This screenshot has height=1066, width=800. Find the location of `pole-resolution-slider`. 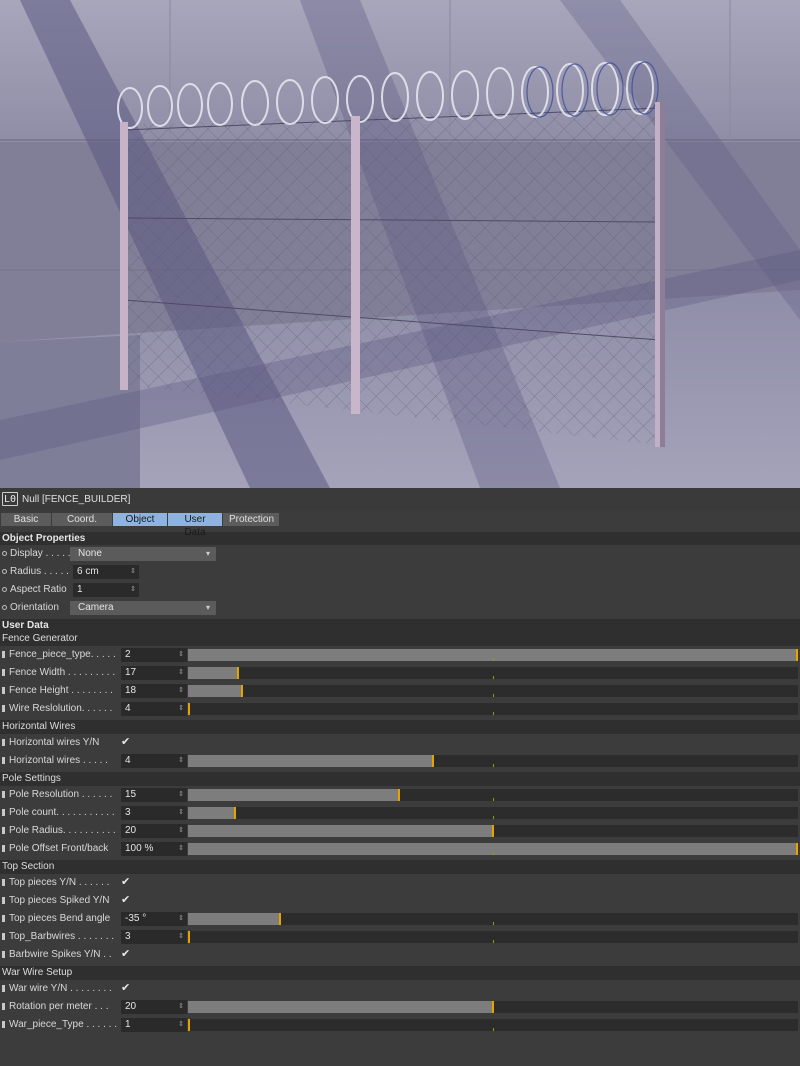

pole-resolution-slider is located at coordinates (493, 795).